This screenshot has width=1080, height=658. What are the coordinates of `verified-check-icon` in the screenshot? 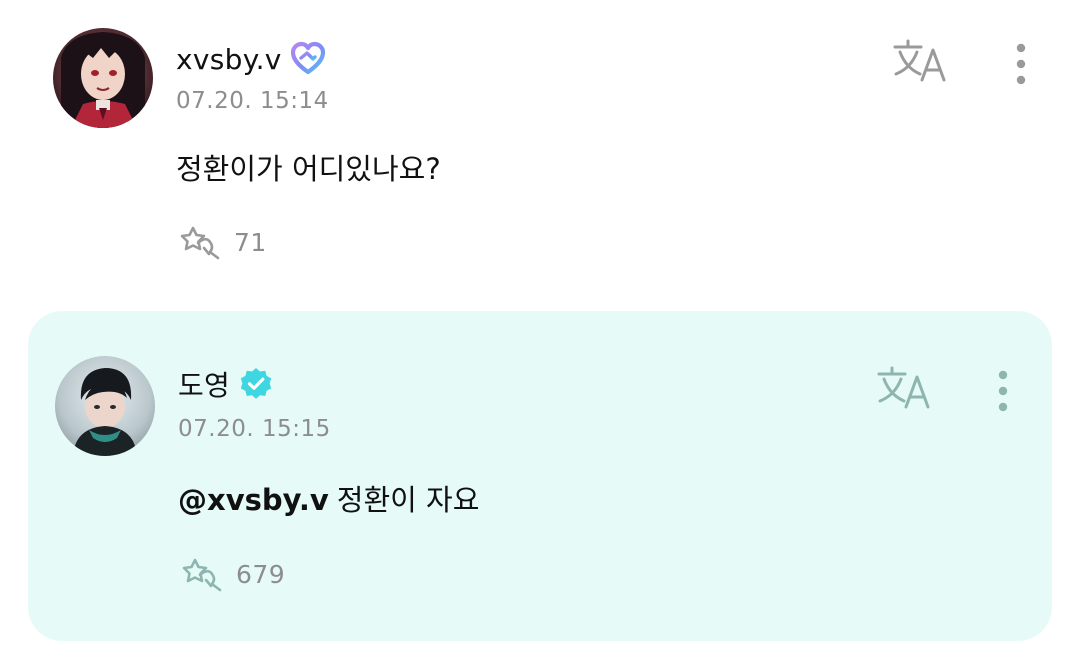 It's located at (256, 384).